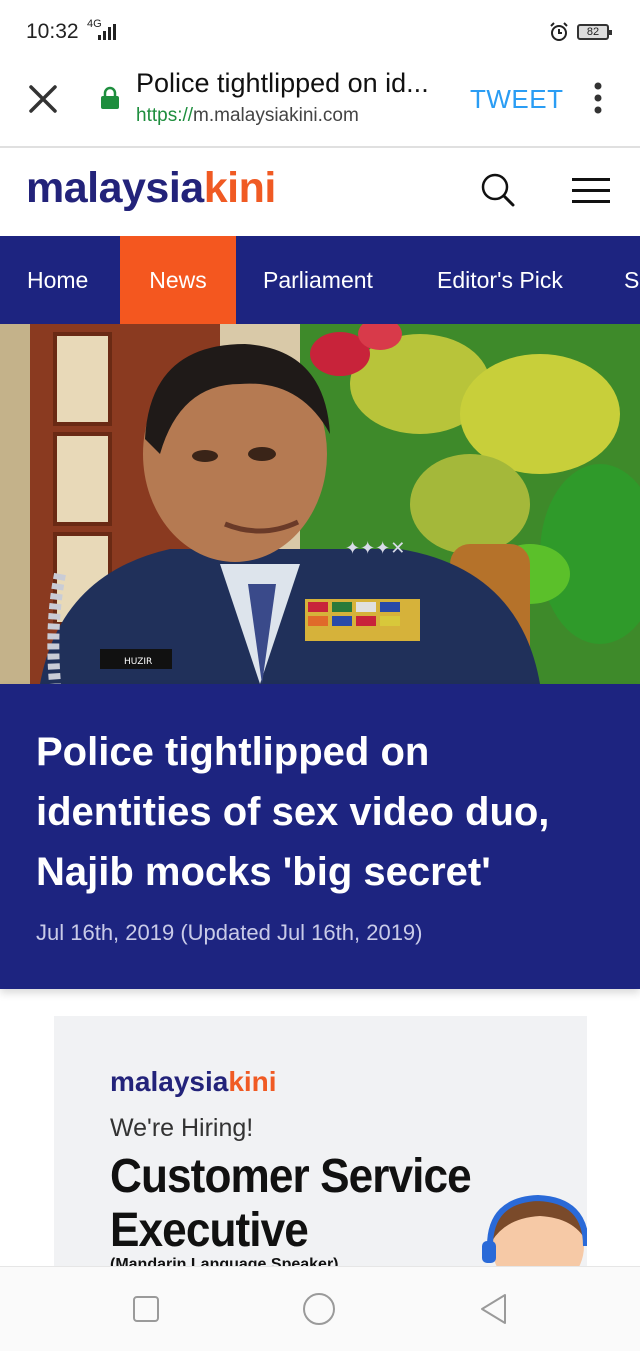  I want to click on headset-person-illustration, so click(534, 1230).